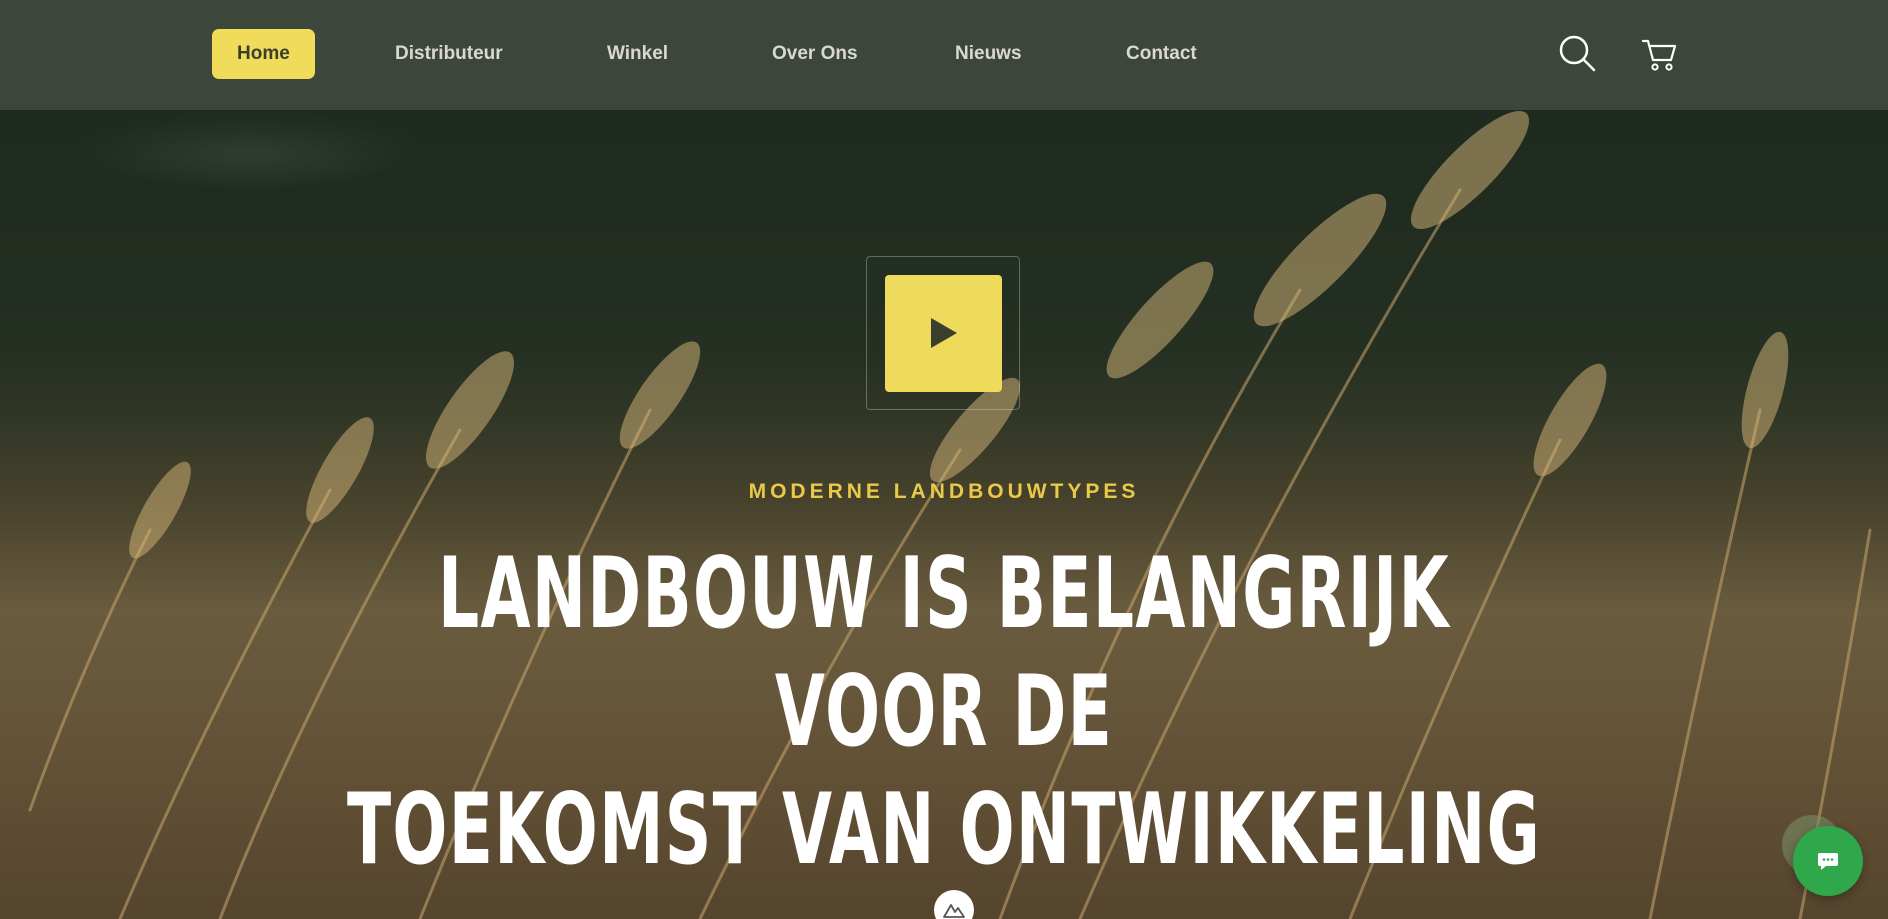 Image resolution: width=1888 pixels, height=919 pixels. I want to click on logo-mountain-icon, so click(954, 911).